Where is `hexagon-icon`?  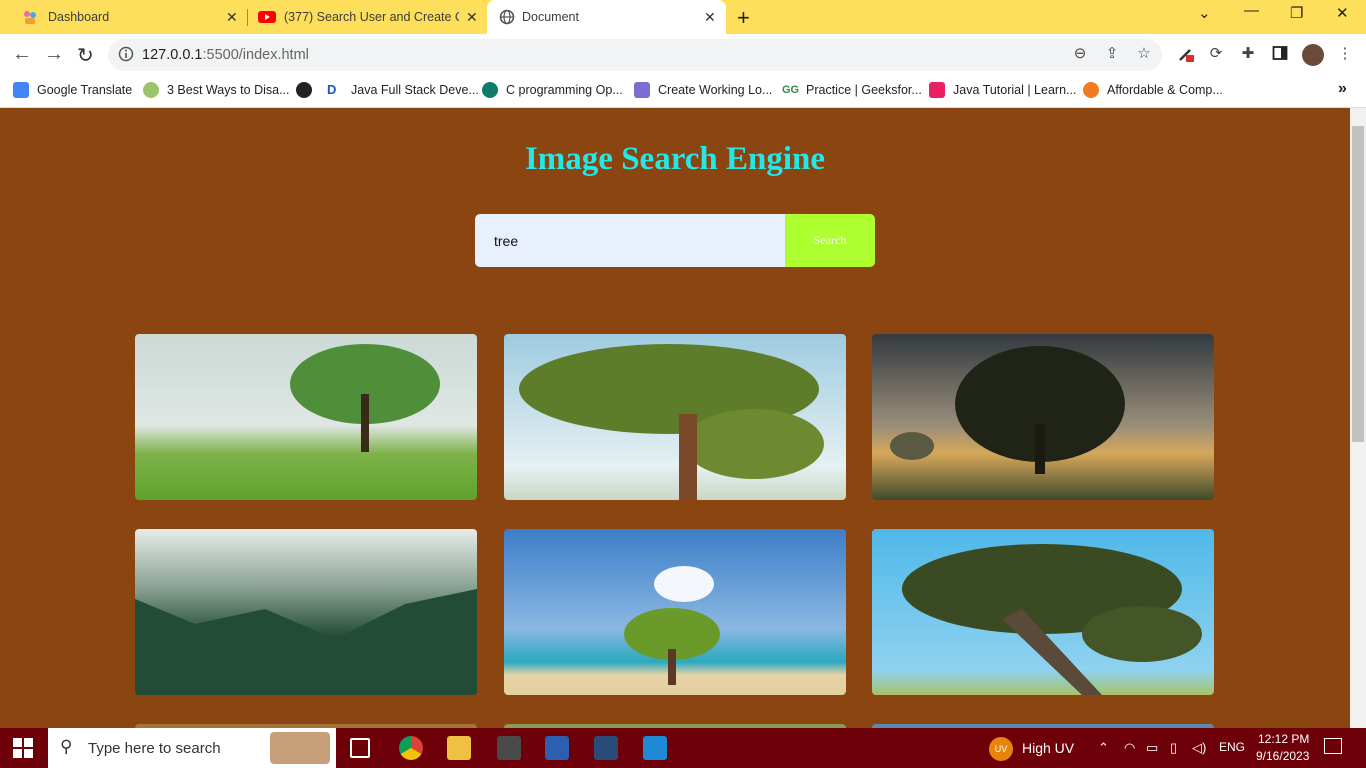
hexagon-icon is located at coordinates (642, 90).